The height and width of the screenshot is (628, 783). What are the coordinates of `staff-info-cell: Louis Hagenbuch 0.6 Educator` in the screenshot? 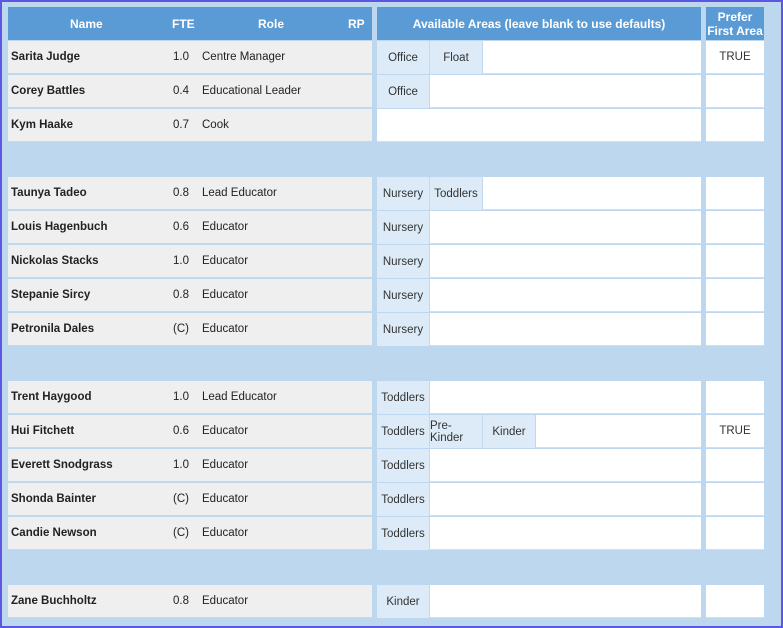 It's located at (190, 227).